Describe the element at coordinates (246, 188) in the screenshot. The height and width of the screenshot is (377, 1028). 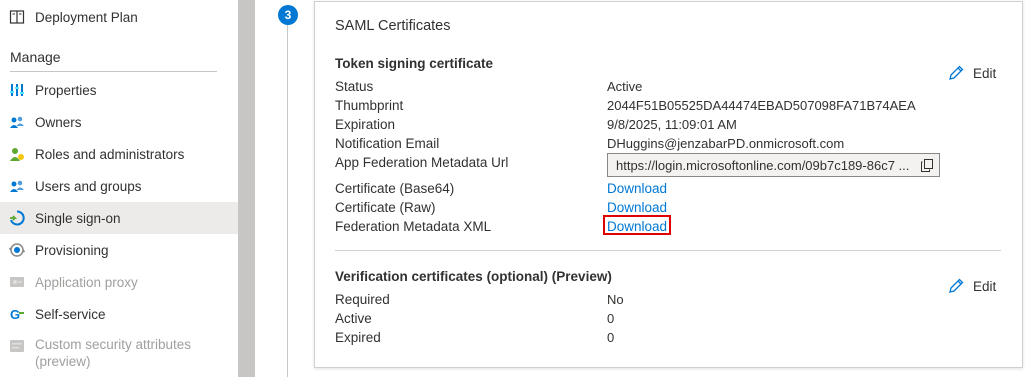
I see `sidebar-scrollbar` at that location.